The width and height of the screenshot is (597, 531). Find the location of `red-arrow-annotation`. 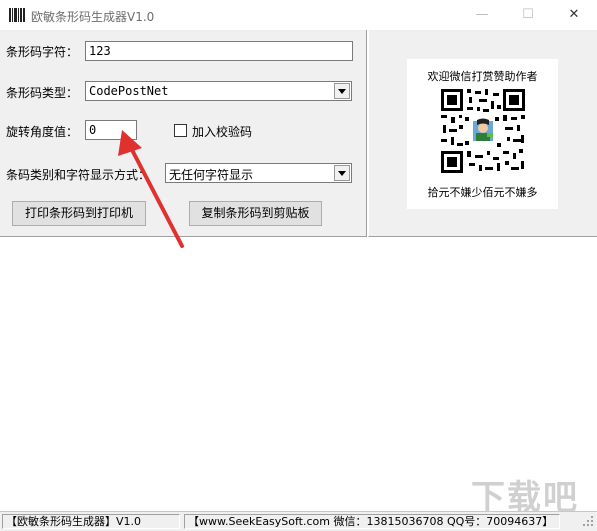

red-arrow-annotation is located at coordinates (151, 189).